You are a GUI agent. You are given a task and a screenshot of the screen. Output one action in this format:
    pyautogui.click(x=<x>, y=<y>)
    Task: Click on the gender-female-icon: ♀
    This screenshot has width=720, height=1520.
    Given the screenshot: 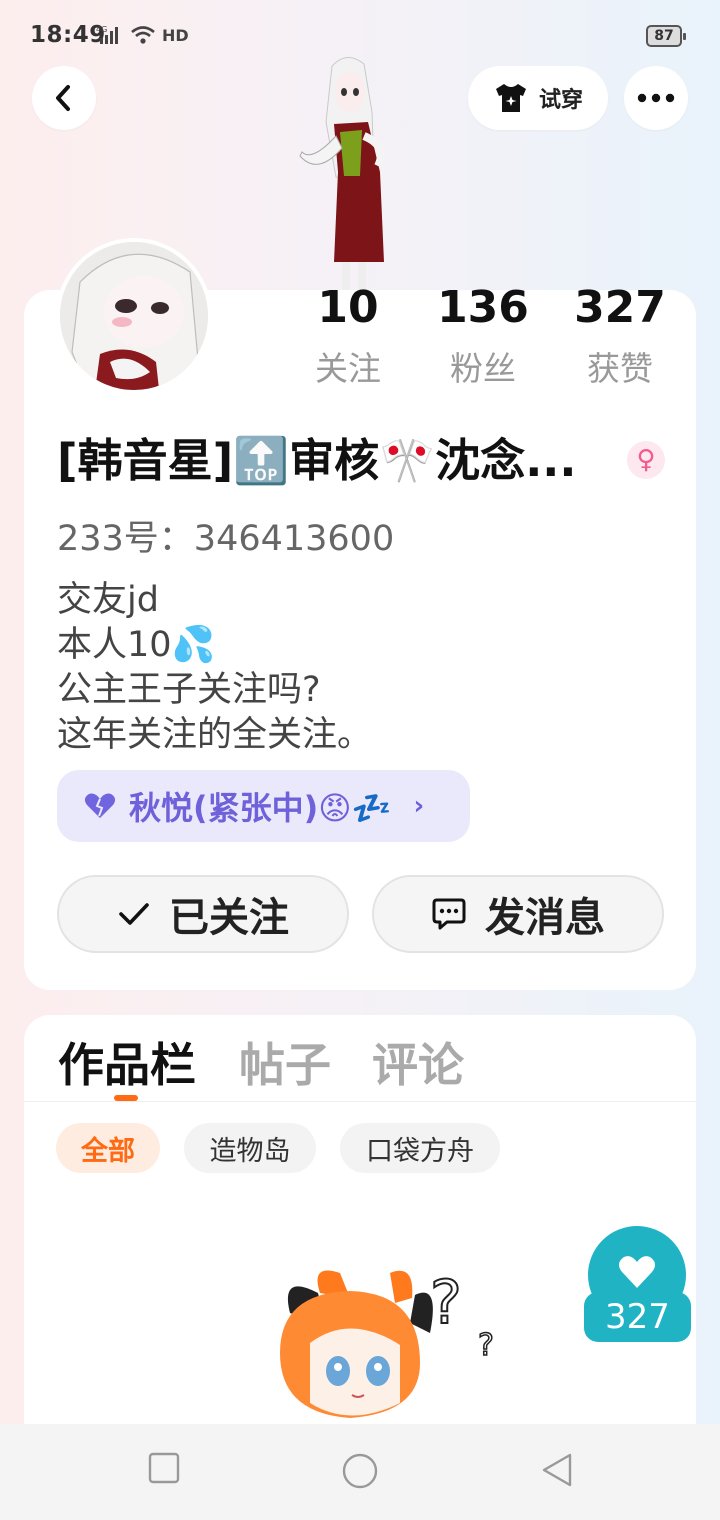 What is the action you would take?
    pyautogui.click(x=646, y=460)
    